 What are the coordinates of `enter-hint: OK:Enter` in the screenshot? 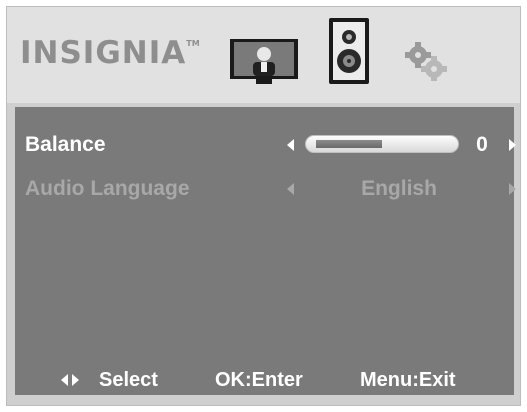 It's located at (259, 380).